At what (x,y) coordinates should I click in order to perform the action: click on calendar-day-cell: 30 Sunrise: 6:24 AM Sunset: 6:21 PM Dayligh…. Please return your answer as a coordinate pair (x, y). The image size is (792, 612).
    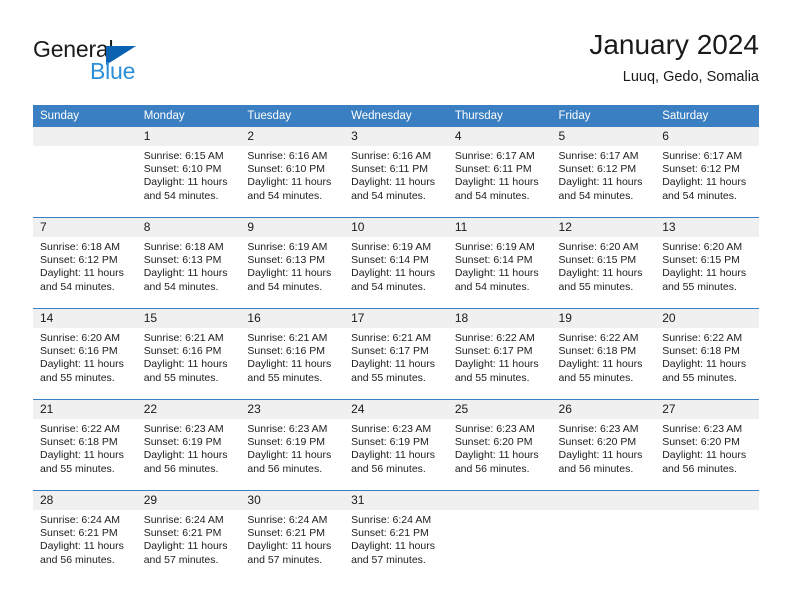
    Looking at the image, I should click on (292, 535).